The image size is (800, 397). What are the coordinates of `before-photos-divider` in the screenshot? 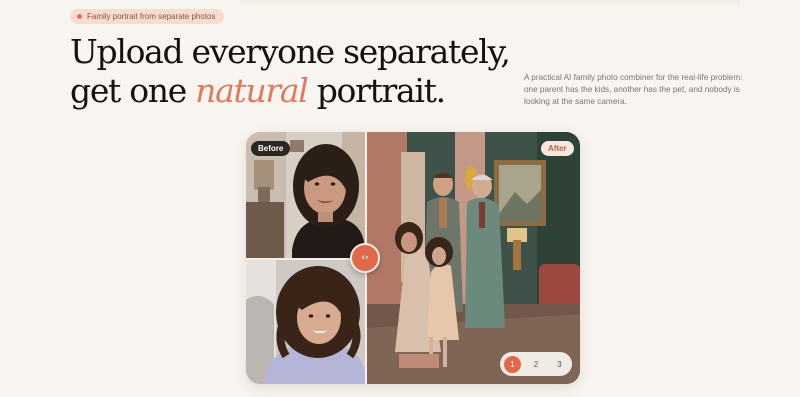 It's located at (305, 259).